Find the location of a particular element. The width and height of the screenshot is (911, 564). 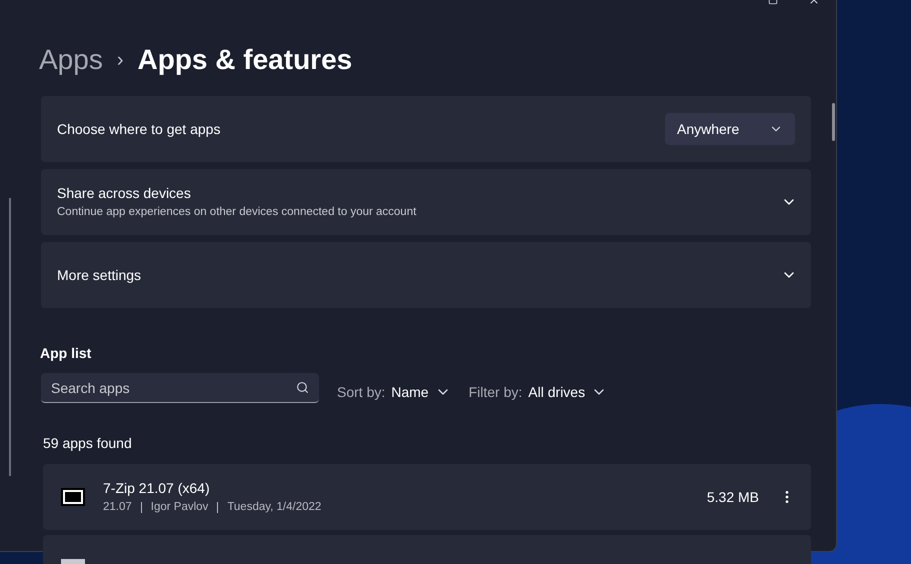

search-field: Search apps is located at coordinates (180, 388).